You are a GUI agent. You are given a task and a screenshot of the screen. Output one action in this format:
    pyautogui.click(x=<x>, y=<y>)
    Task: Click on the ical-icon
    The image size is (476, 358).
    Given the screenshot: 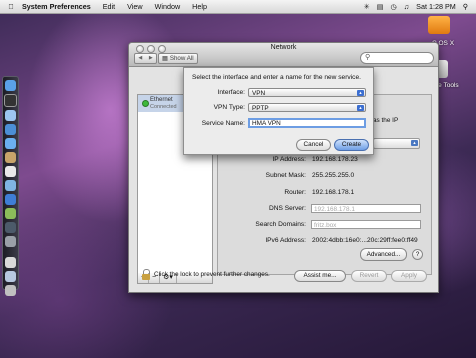 What is the action you would take?
    pyautogui.click(x=10, y=171)
    